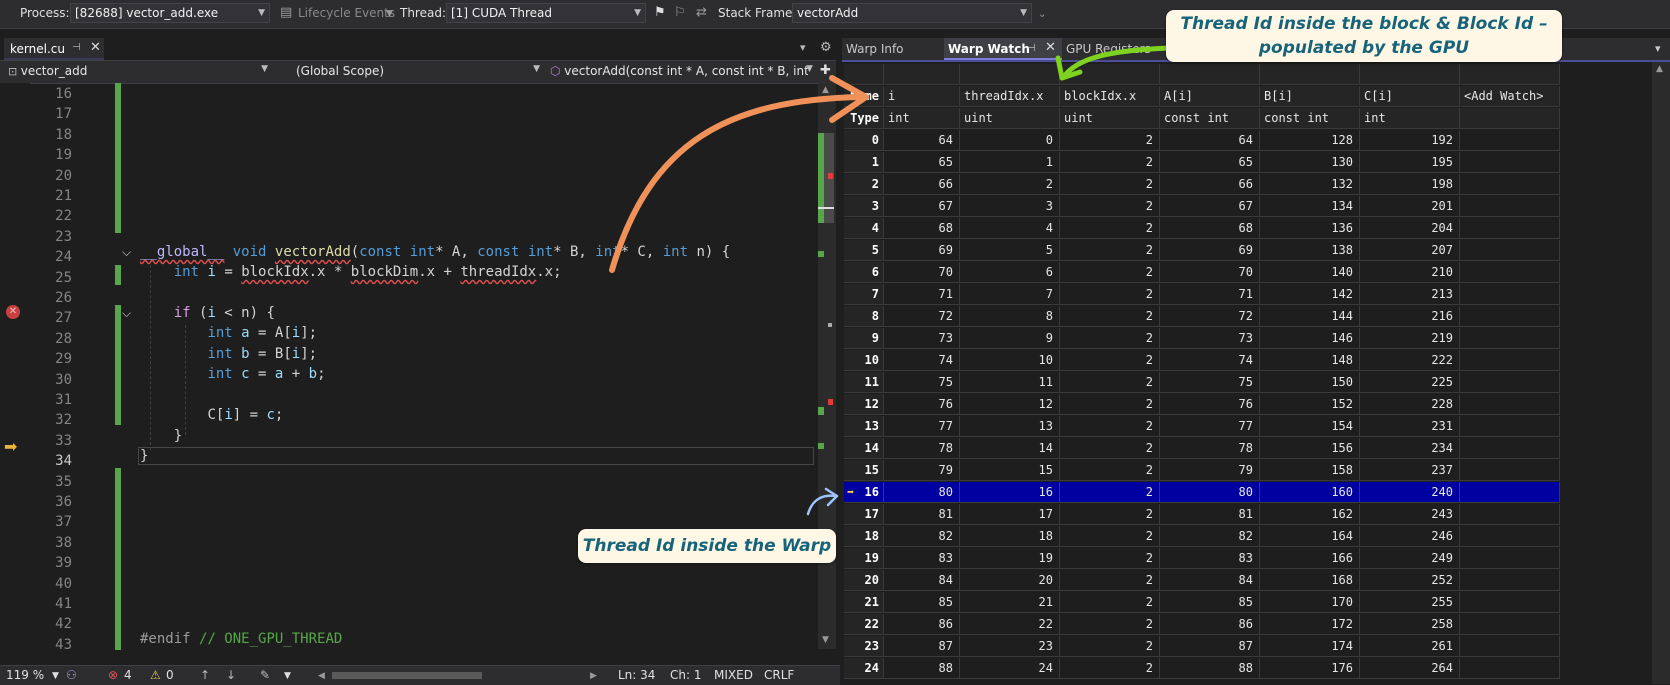  What do you see at coordinates (864, 162) in the screenshot?
I see `row-header: 1` at bounding box center [864, 162].